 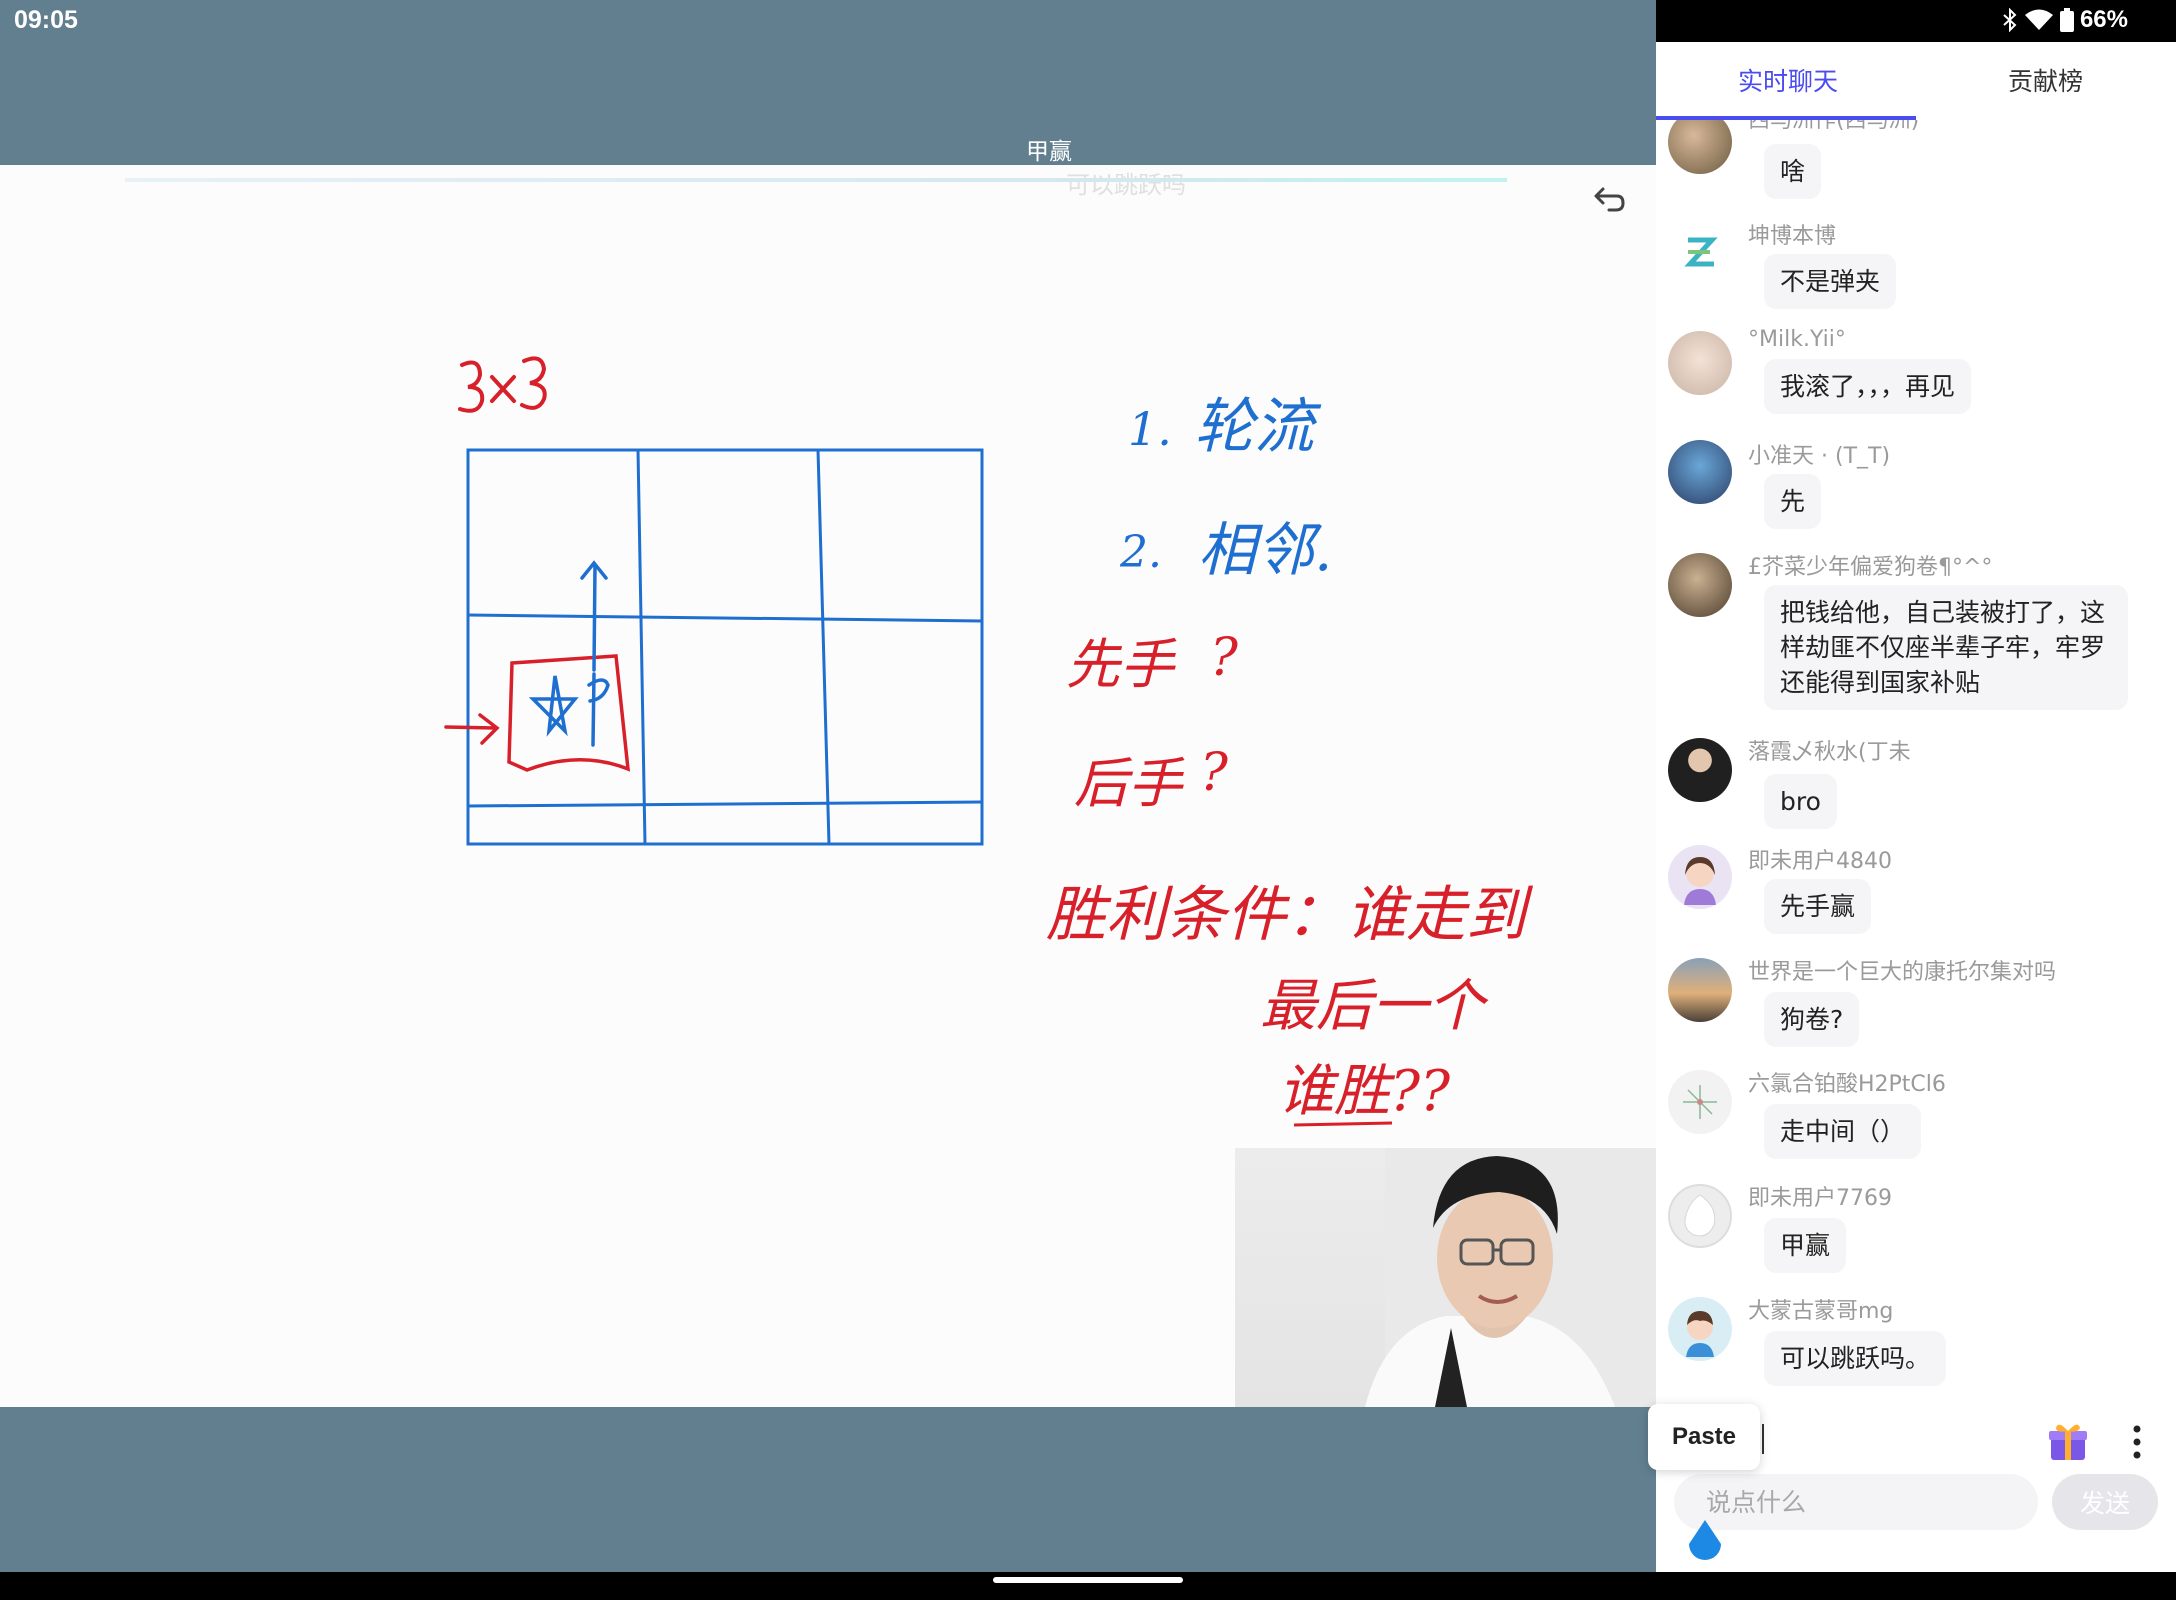 I want to click on progress-line, so click(x=816, y=180).